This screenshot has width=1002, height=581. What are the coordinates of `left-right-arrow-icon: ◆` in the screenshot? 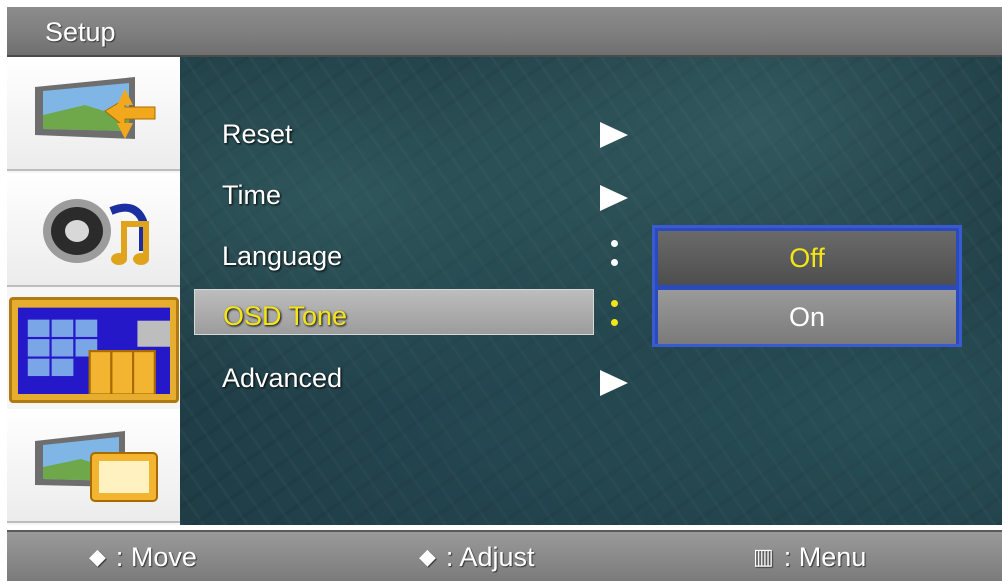 It's located at (97, 556).